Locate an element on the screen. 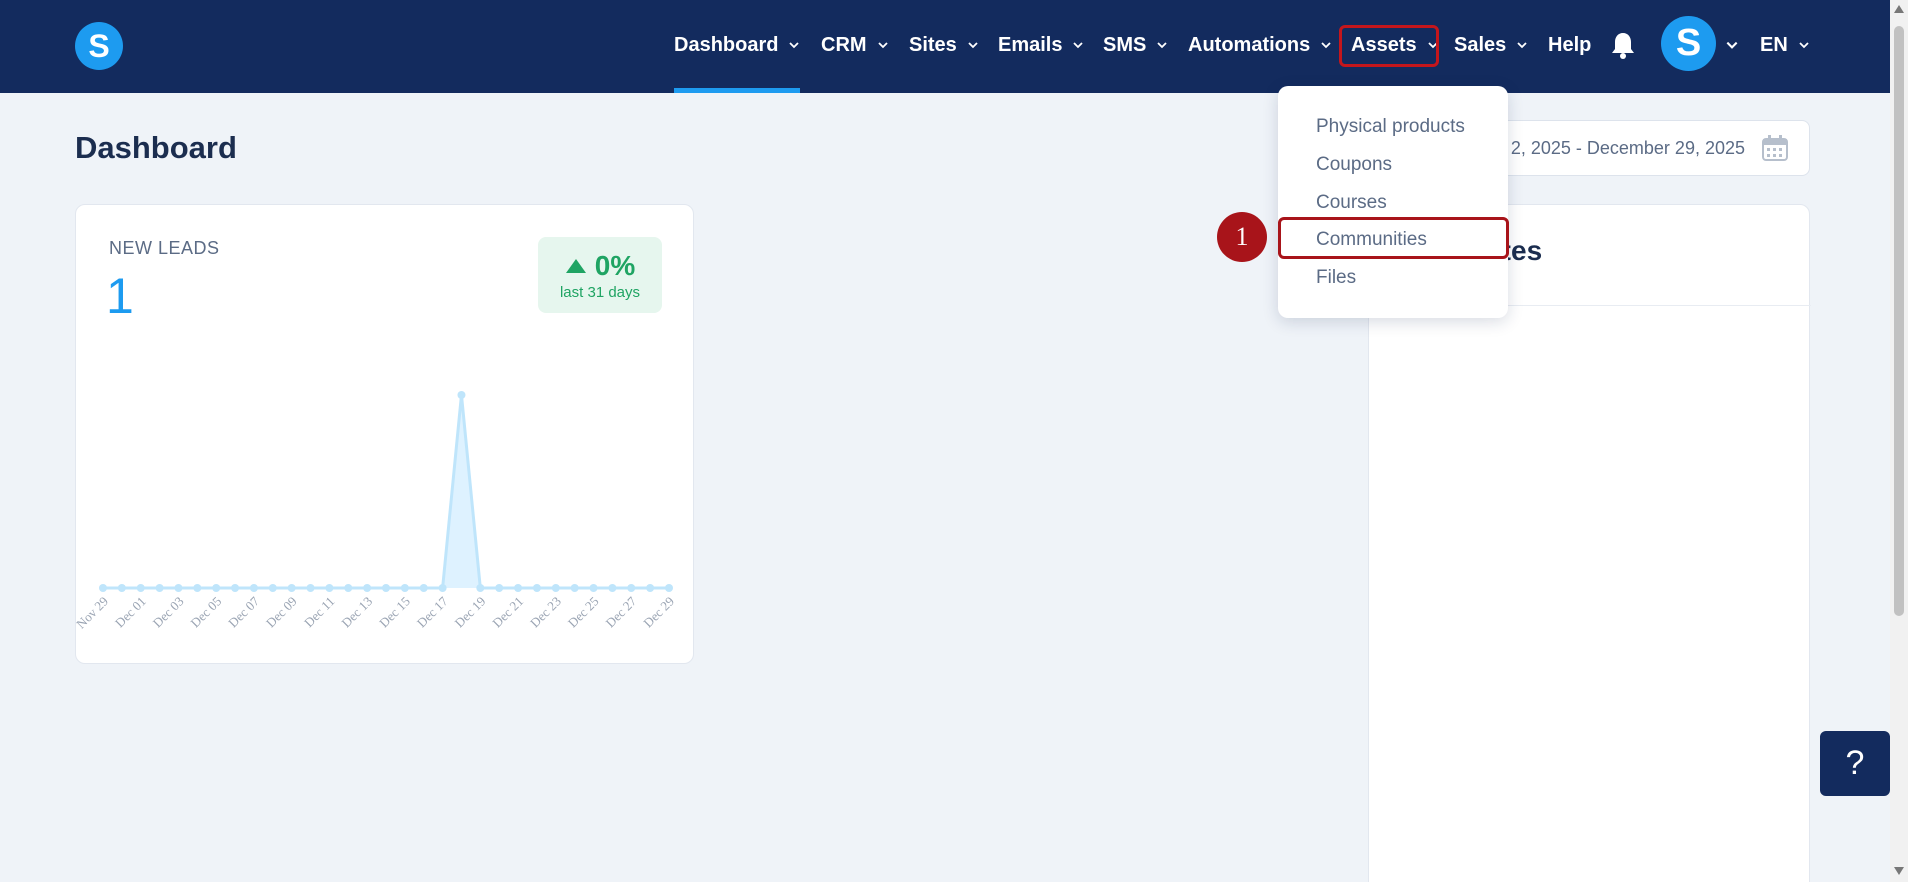 This screenshot has width=1908, height=882. nav-crm: CRM is located at coordinates (855, 45).